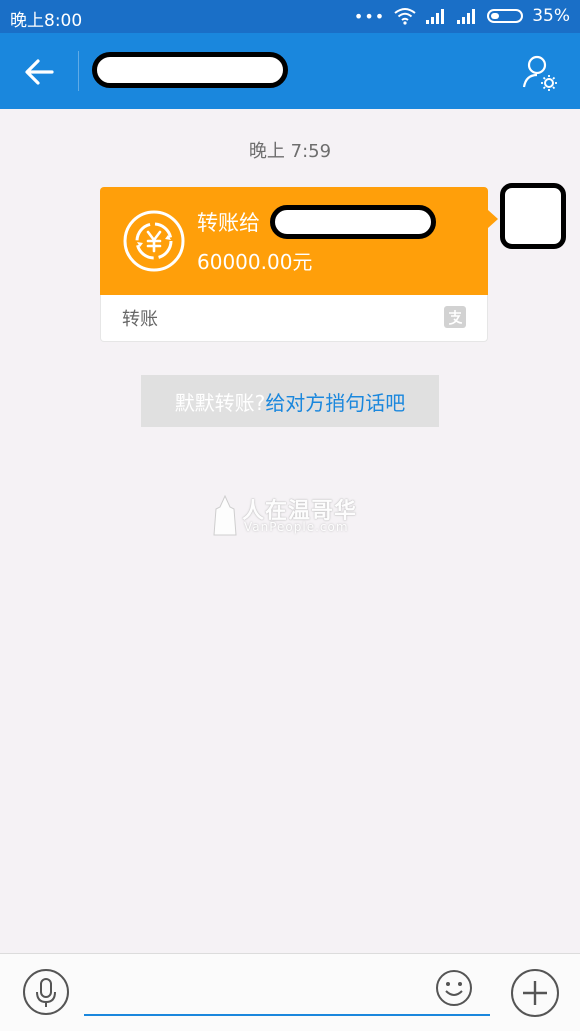 This screenshot has width=580, height=1031. Describe the element at coordinates (335, 401) in the screenshot. I see `say-something-link: 给对方捎句话吧` at that location.